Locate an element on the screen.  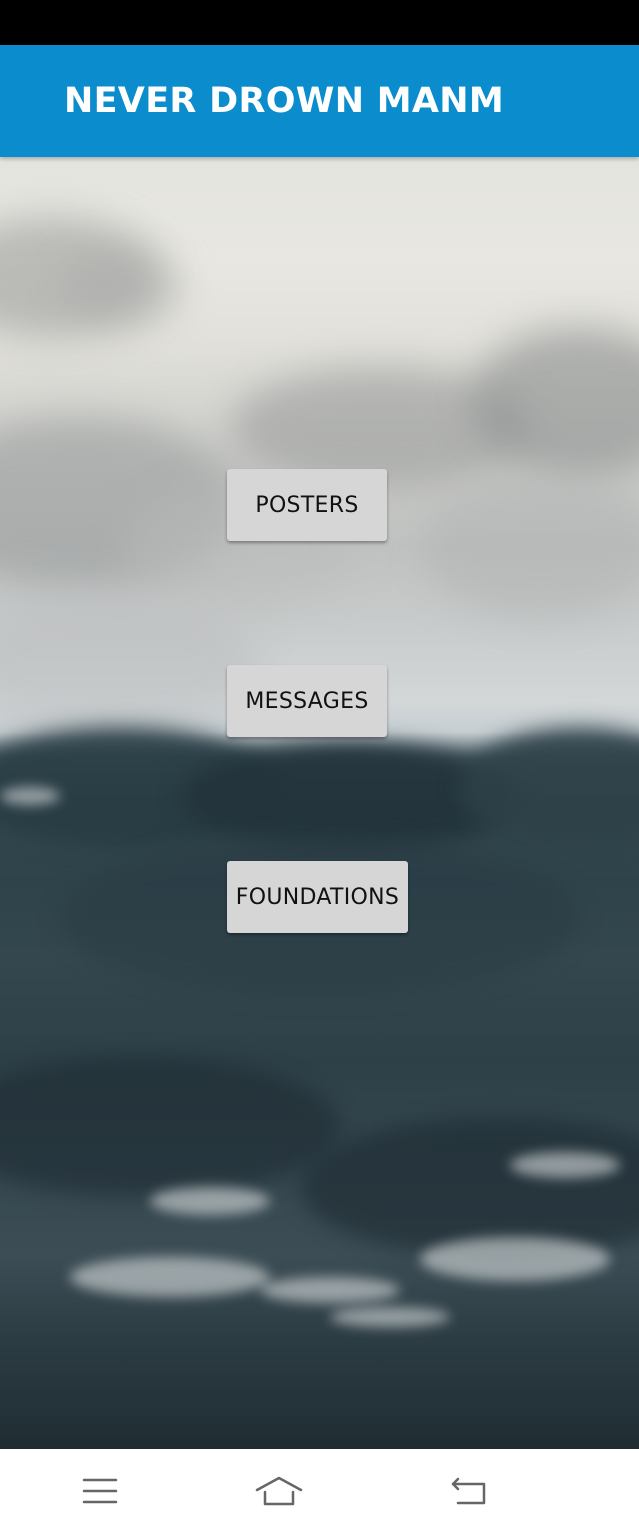
messages-button: MESSAGES is located at coordinates (307, 701).